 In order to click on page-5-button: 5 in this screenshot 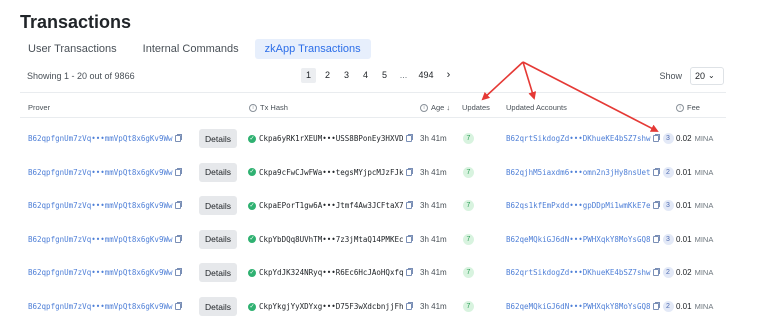, I will do `click(384, 75)`.